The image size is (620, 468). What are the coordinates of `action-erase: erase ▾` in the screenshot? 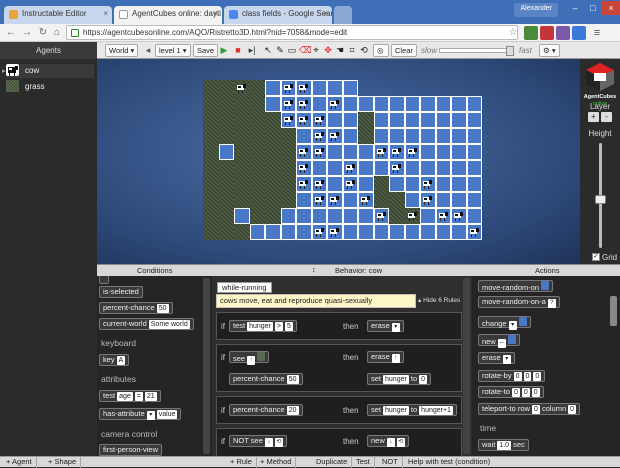 It's located at (496, 358).